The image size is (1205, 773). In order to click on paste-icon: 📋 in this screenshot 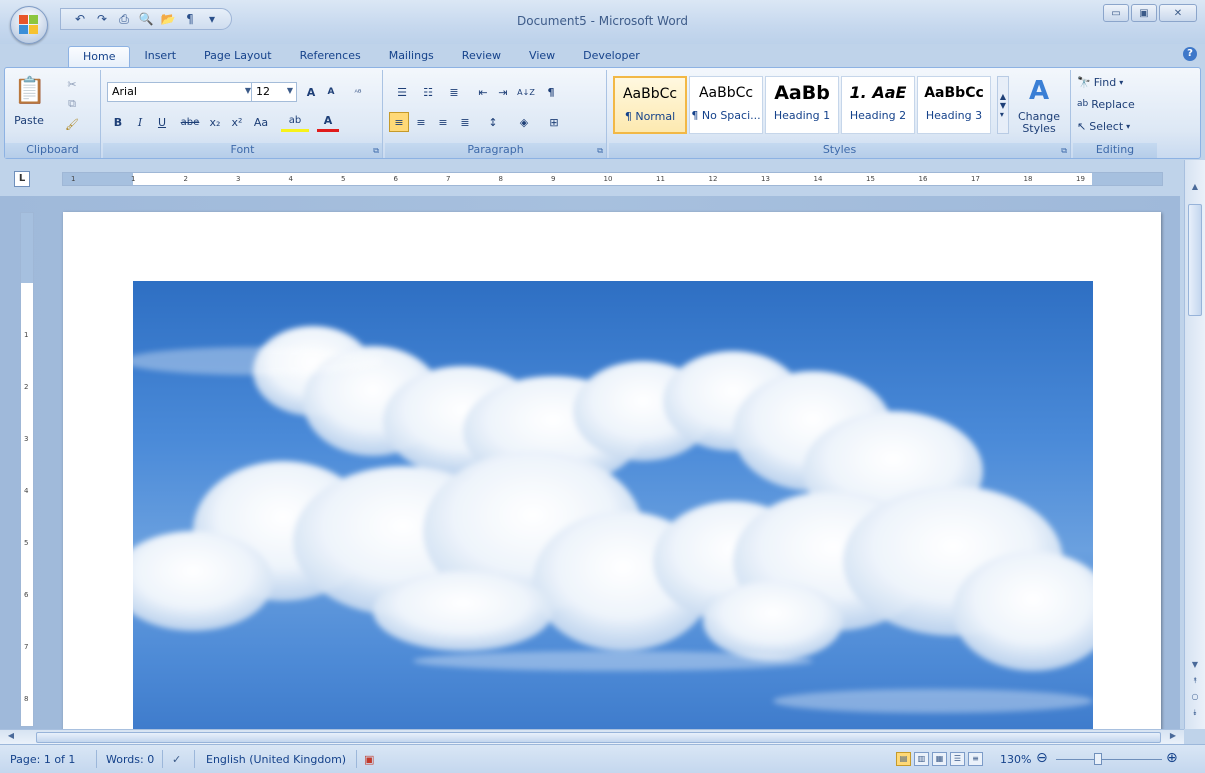, I will do `click(30, 91)`.